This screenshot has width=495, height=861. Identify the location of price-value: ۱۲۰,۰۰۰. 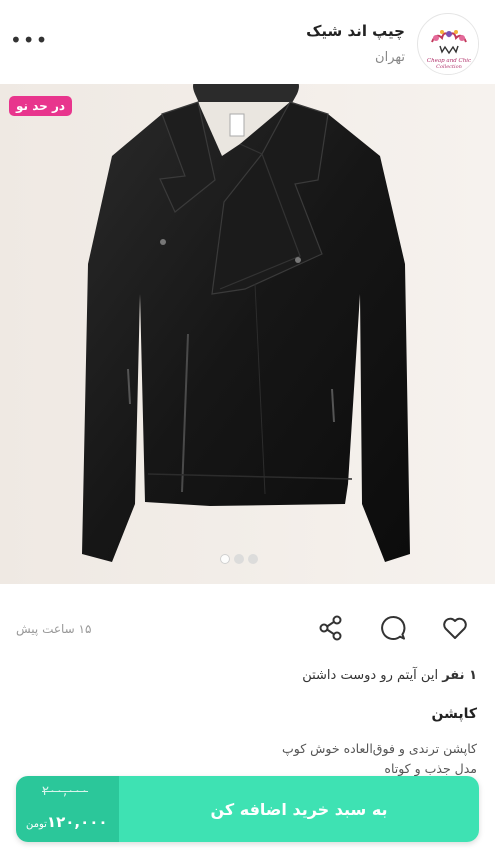
(77, 822).